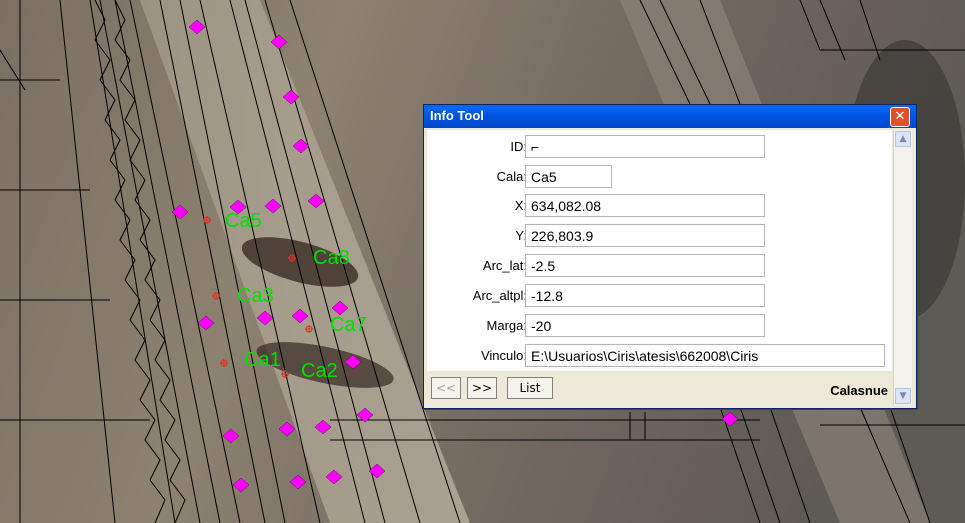 The width and height of the screenshot is (965, 523). I want to click on scroll-down-icon: ▼, so click(903, 396).